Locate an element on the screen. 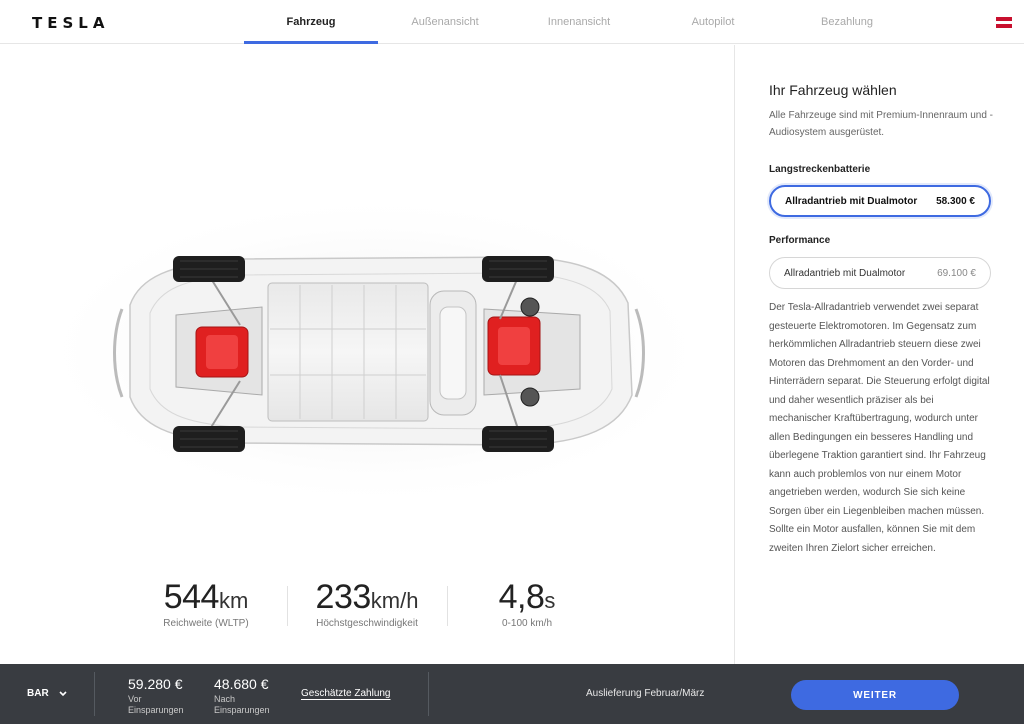 The height and width of the screenshot is (724, 1024). spec-top-speed: 233km/h Höchstgeschwindigkeit is located at coordinates (367, 603).